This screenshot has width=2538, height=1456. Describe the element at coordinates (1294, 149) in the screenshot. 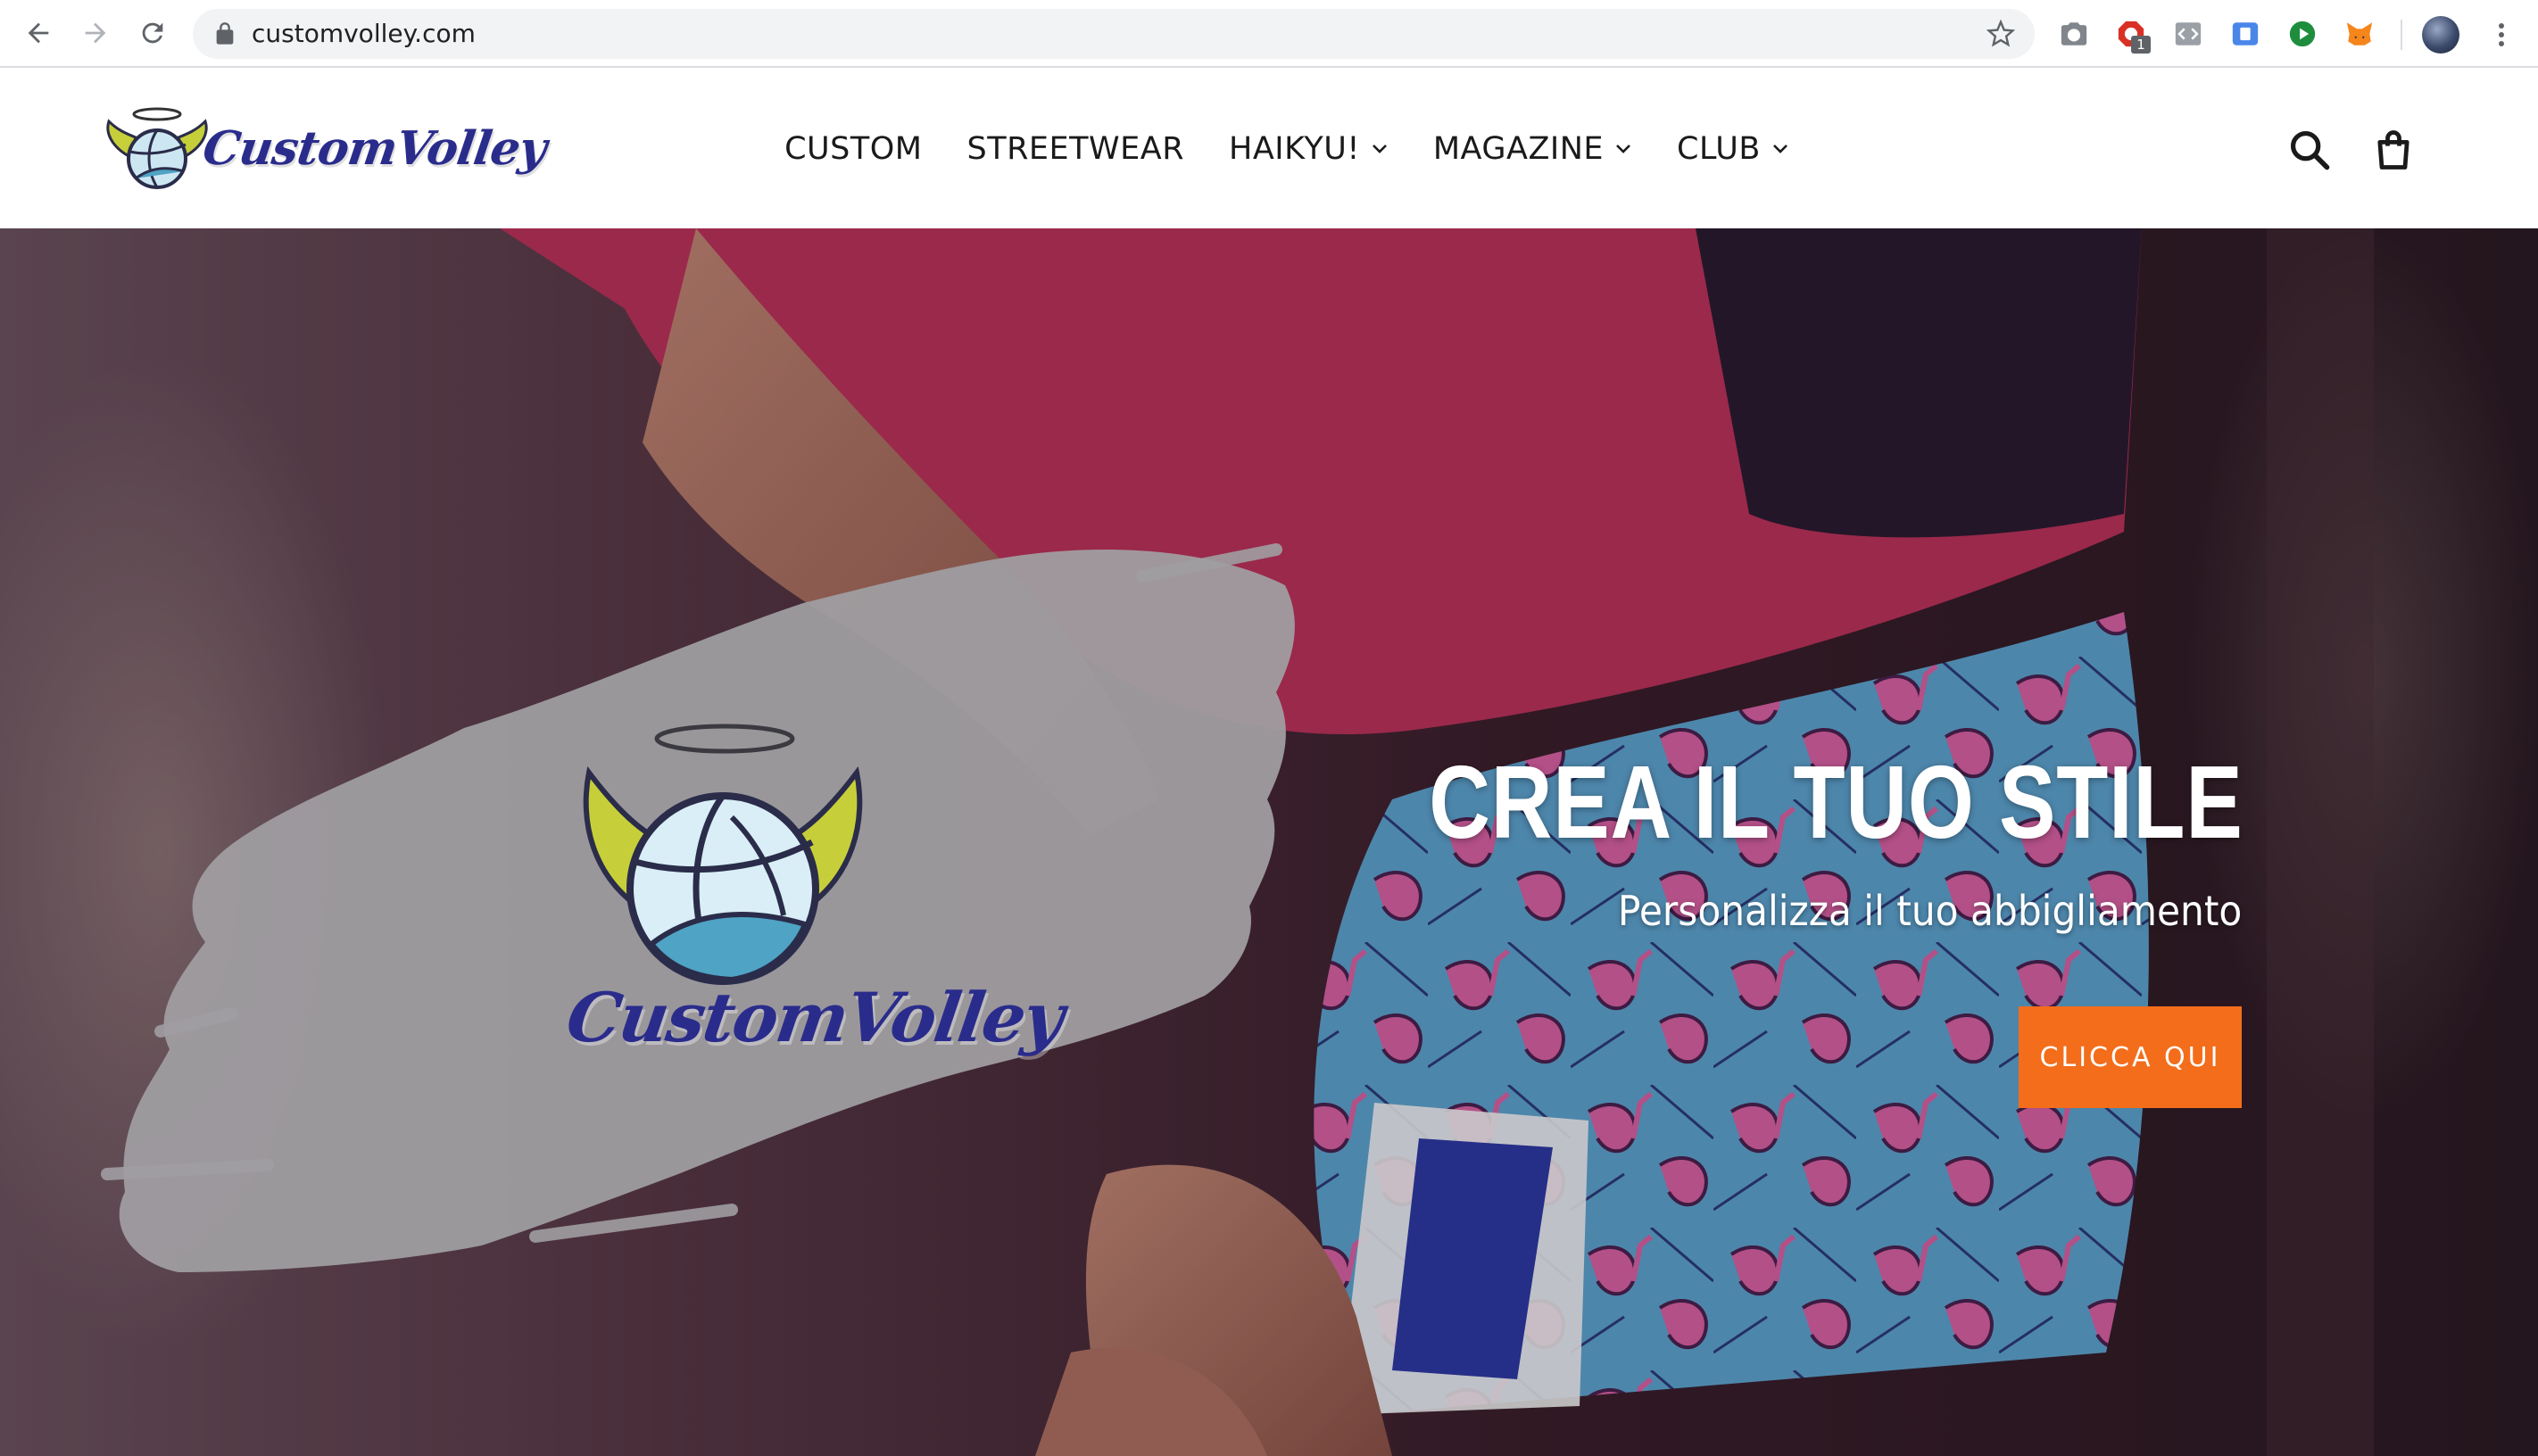

I see `nav-item-label: HAIKYU!` at that location.